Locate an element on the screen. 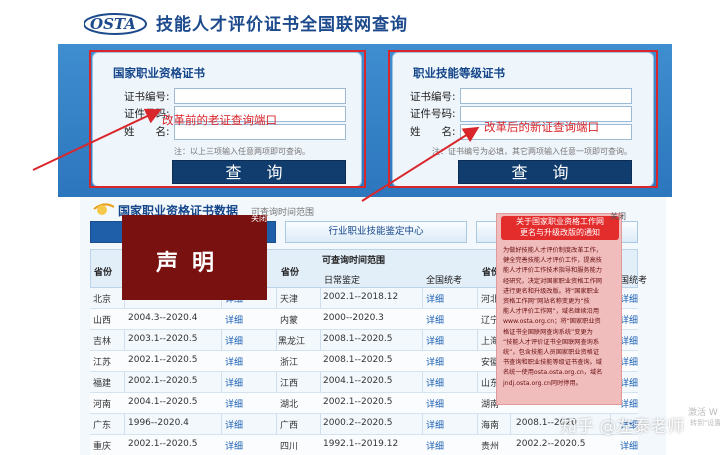 The image size is (720, 455). th-national: 全国统考 is located at coordinates (444, 281).